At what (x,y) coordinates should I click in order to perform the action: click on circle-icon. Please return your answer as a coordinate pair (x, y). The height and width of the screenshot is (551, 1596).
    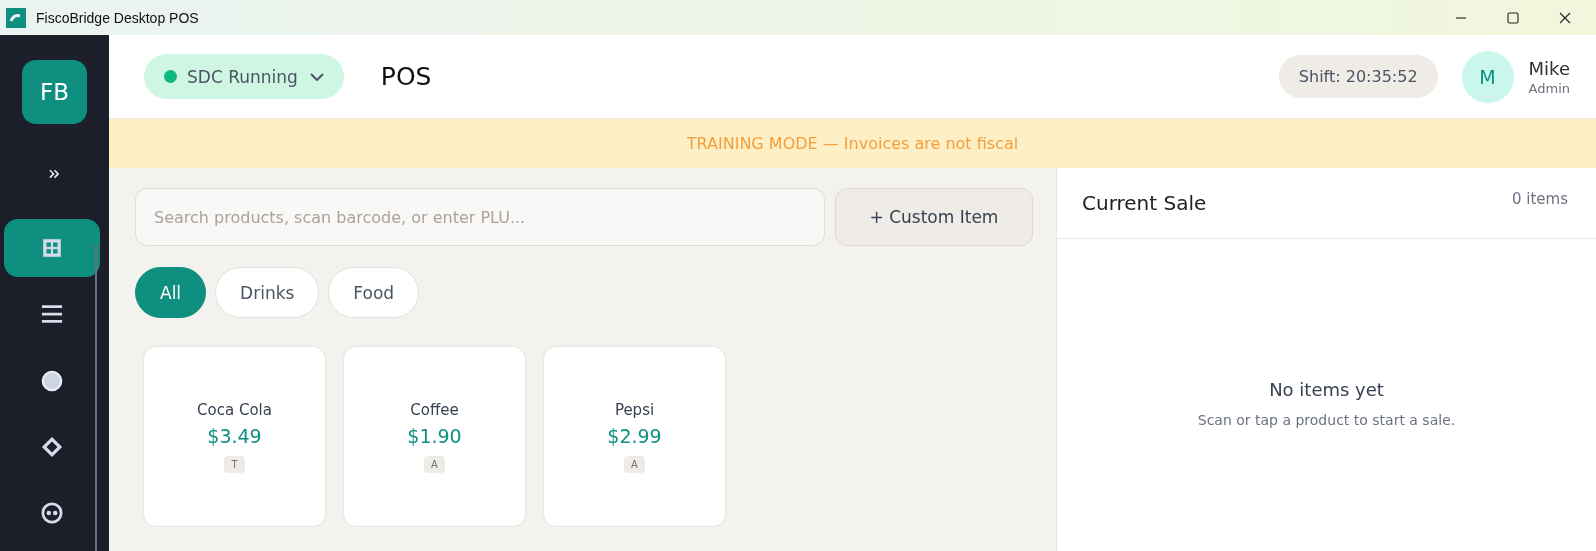
    Looking at the image, I should click on (52, 380).